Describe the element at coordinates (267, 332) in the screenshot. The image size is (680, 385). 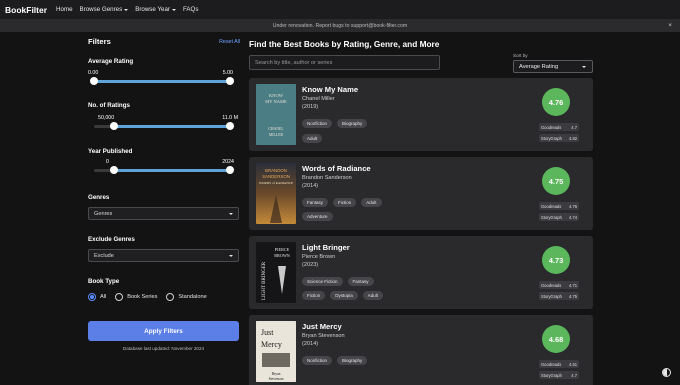
I see `svg-text: Just` at that location.